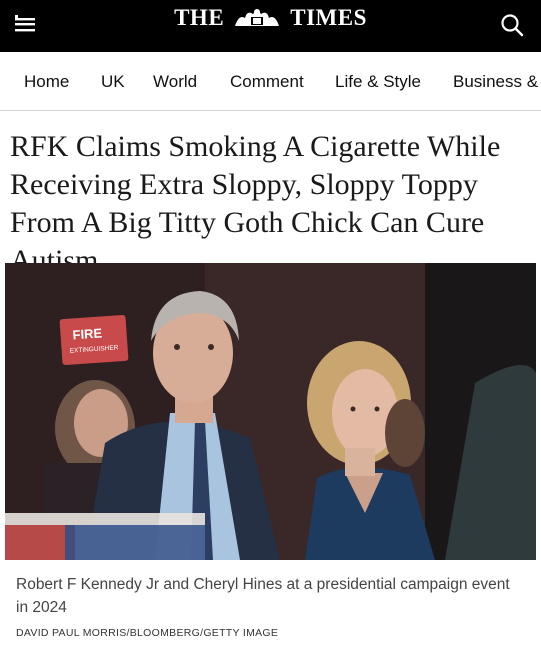 Image resolution: width=541 pixels, height=661 pixels. I want to click on royal-crest-icon, so click(257, 17).